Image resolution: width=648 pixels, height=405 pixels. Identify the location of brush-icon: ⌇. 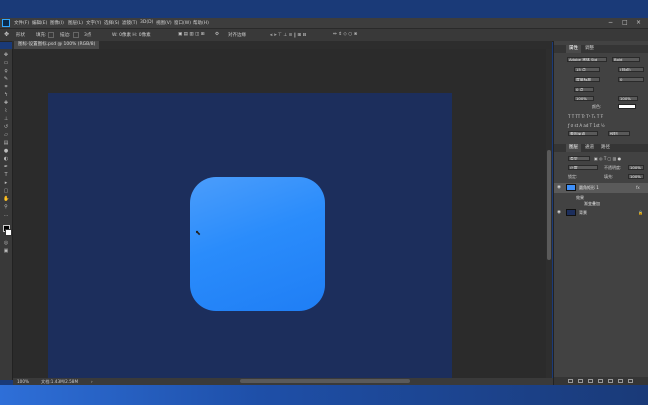
(6, 111).